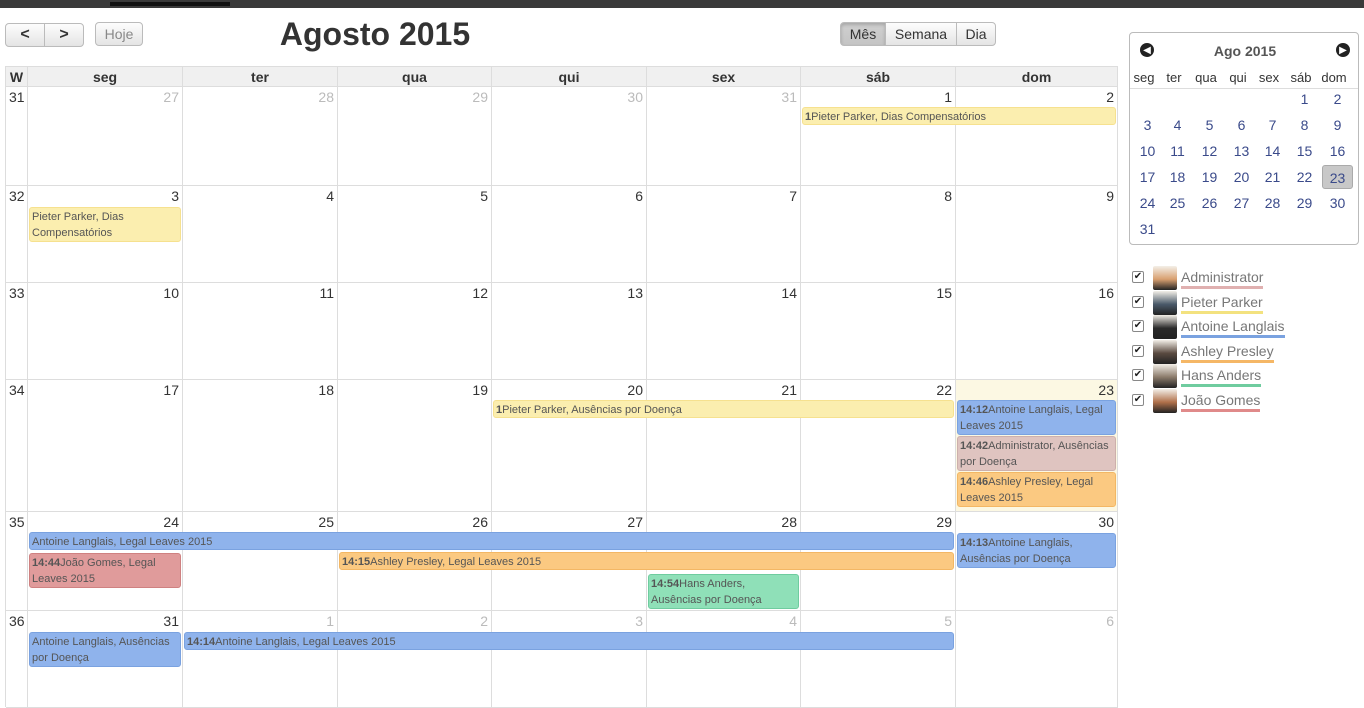  I want to click on day-number: 14, so click(789, 293).